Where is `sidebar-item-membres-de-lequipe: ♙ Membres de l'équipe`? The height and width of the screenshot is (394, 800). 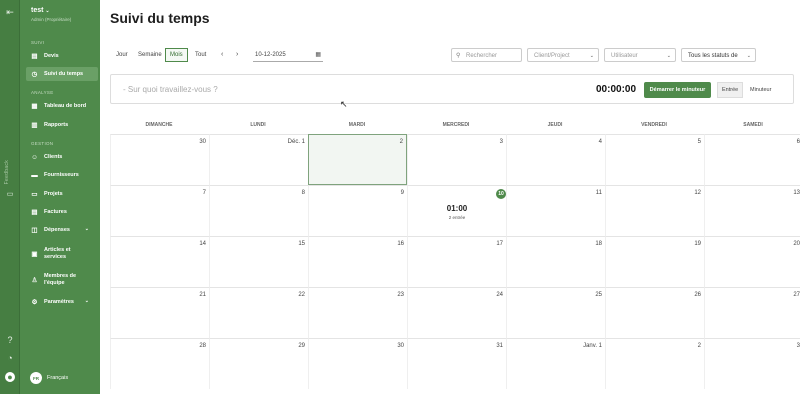
sidebar-item-membres-de-lequipe: ♙ Membres de l'équipe is located at coordinates (62, 280).